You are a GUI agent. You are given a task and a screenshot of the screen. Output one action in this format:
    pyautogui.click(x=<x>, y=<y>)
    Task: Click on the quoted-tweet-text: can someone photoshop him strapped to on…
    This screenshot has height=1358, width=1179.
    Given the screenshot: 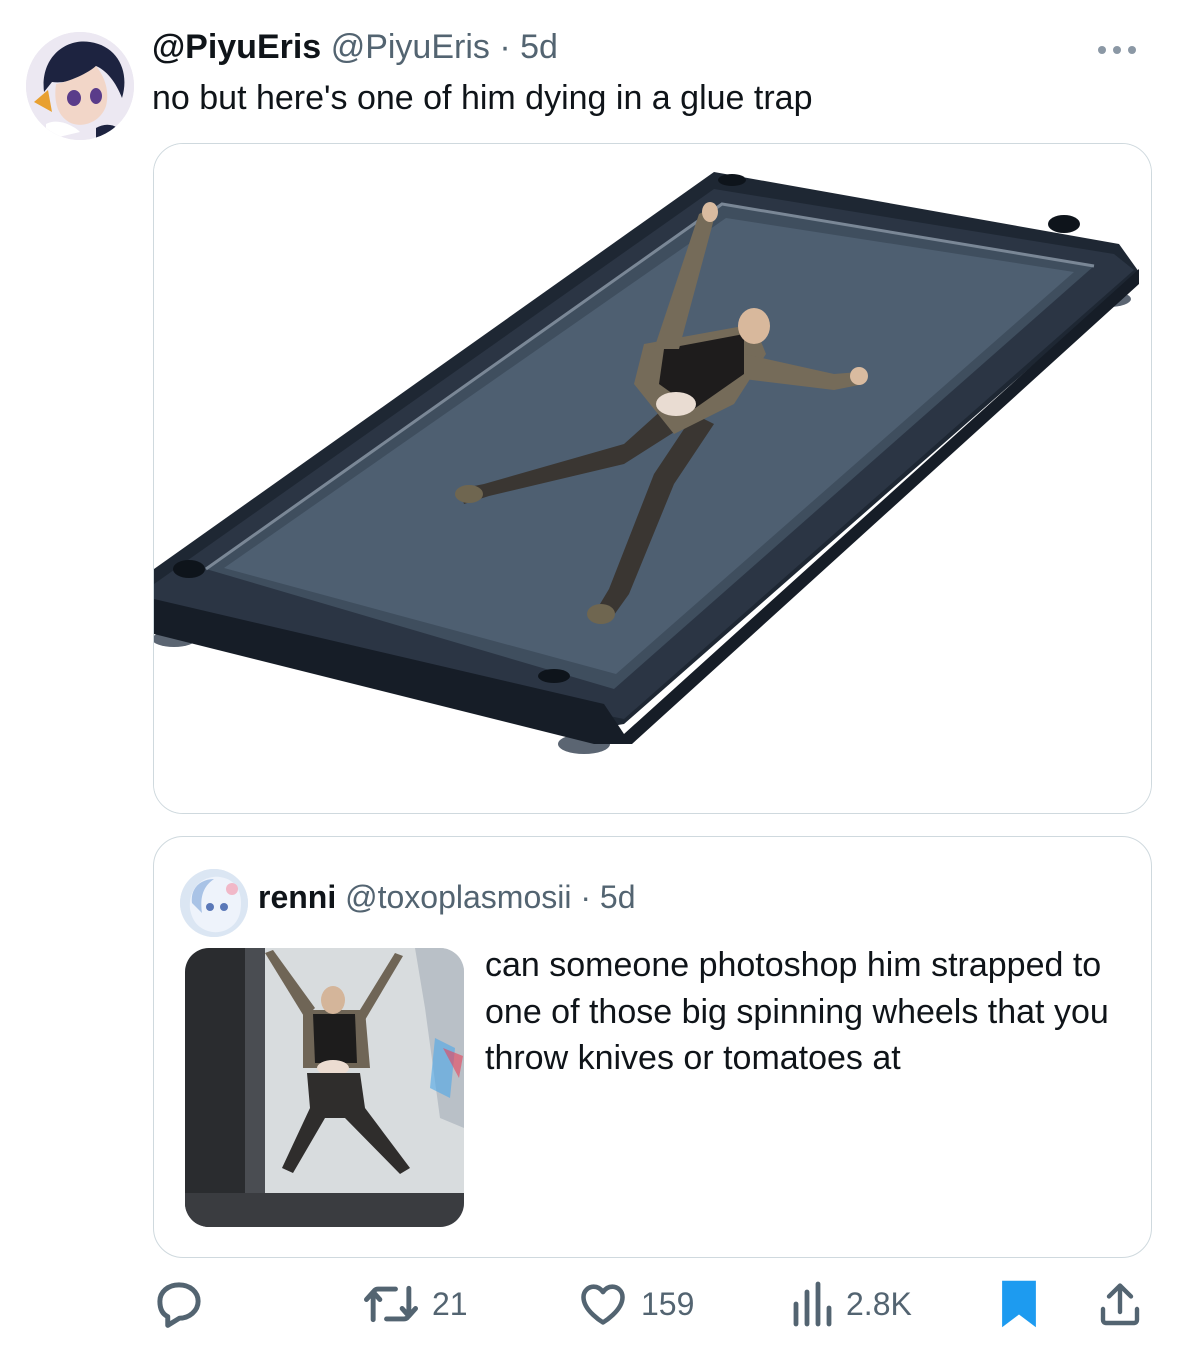 What is the action you would take?
    pyautogui.click(x=797, y=1011)
    